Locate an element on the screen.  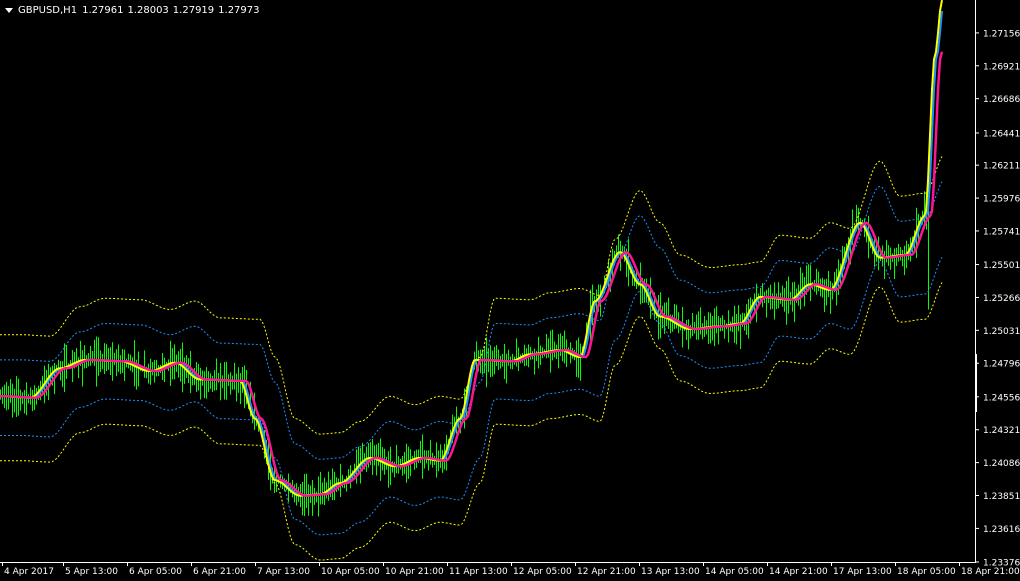
time-tick-label: 14 Apr 05:00 is located at coordinates (734, 572).